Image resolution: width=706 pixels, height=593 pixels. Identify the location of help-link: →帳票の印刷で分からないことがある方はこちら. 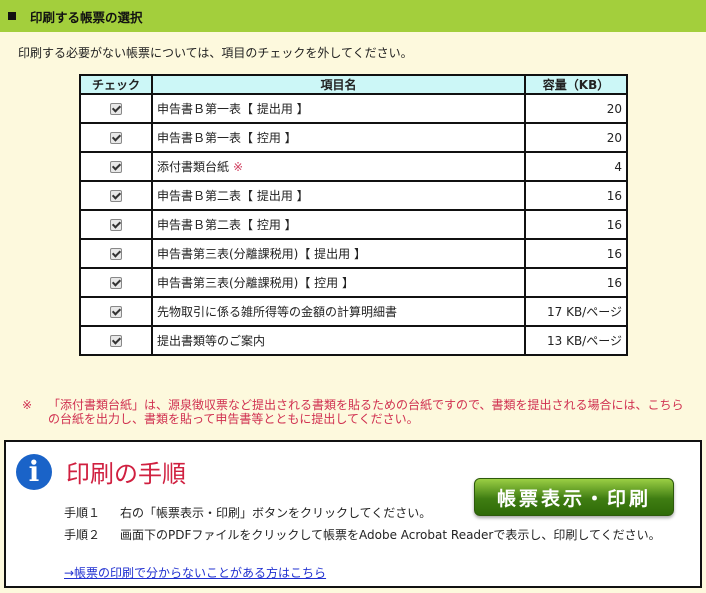
(195, 572).